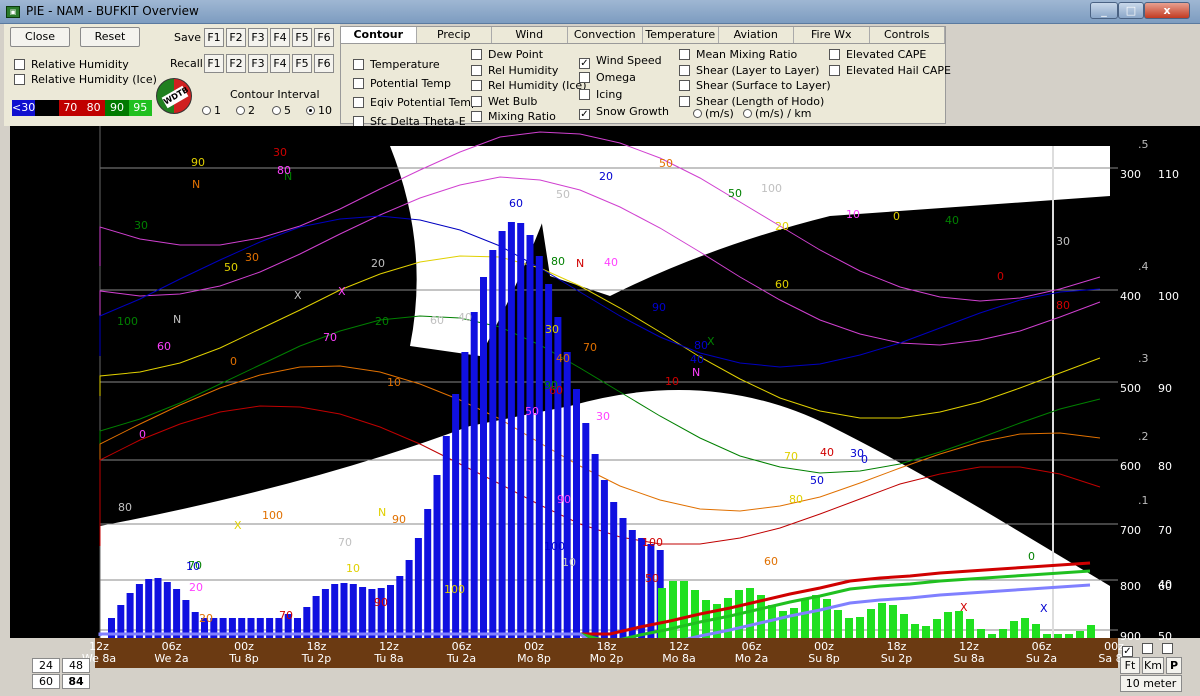 The image size is (1200, 696). What do you see at coordinates (302, 63) in the screenshot?
I see `recall-f5-button: F5` at bounding box center [302, 63].